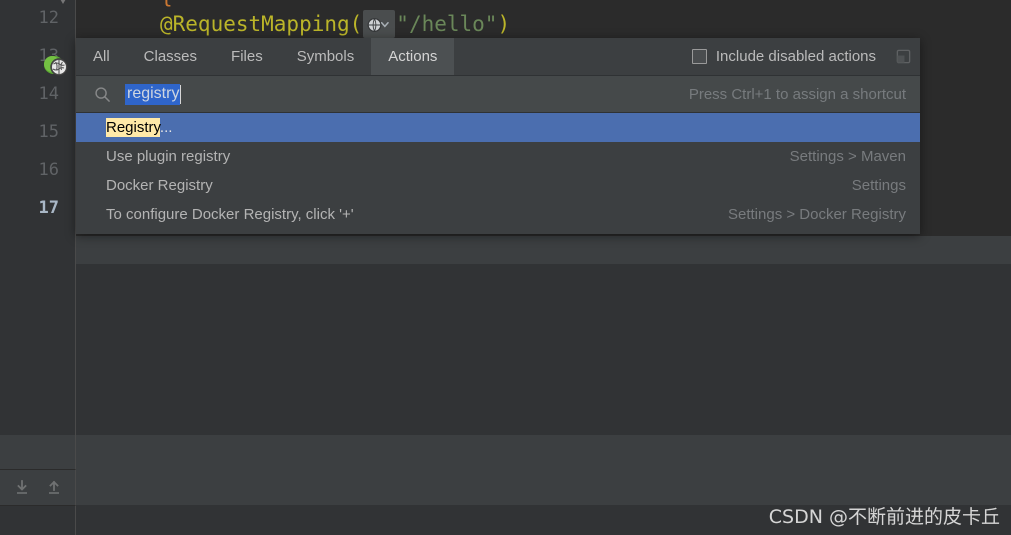  What do you see at coordinates (159, 185) in the screenshot?
I see `result-label: Docker Registry` at bounding box center [159, 185].